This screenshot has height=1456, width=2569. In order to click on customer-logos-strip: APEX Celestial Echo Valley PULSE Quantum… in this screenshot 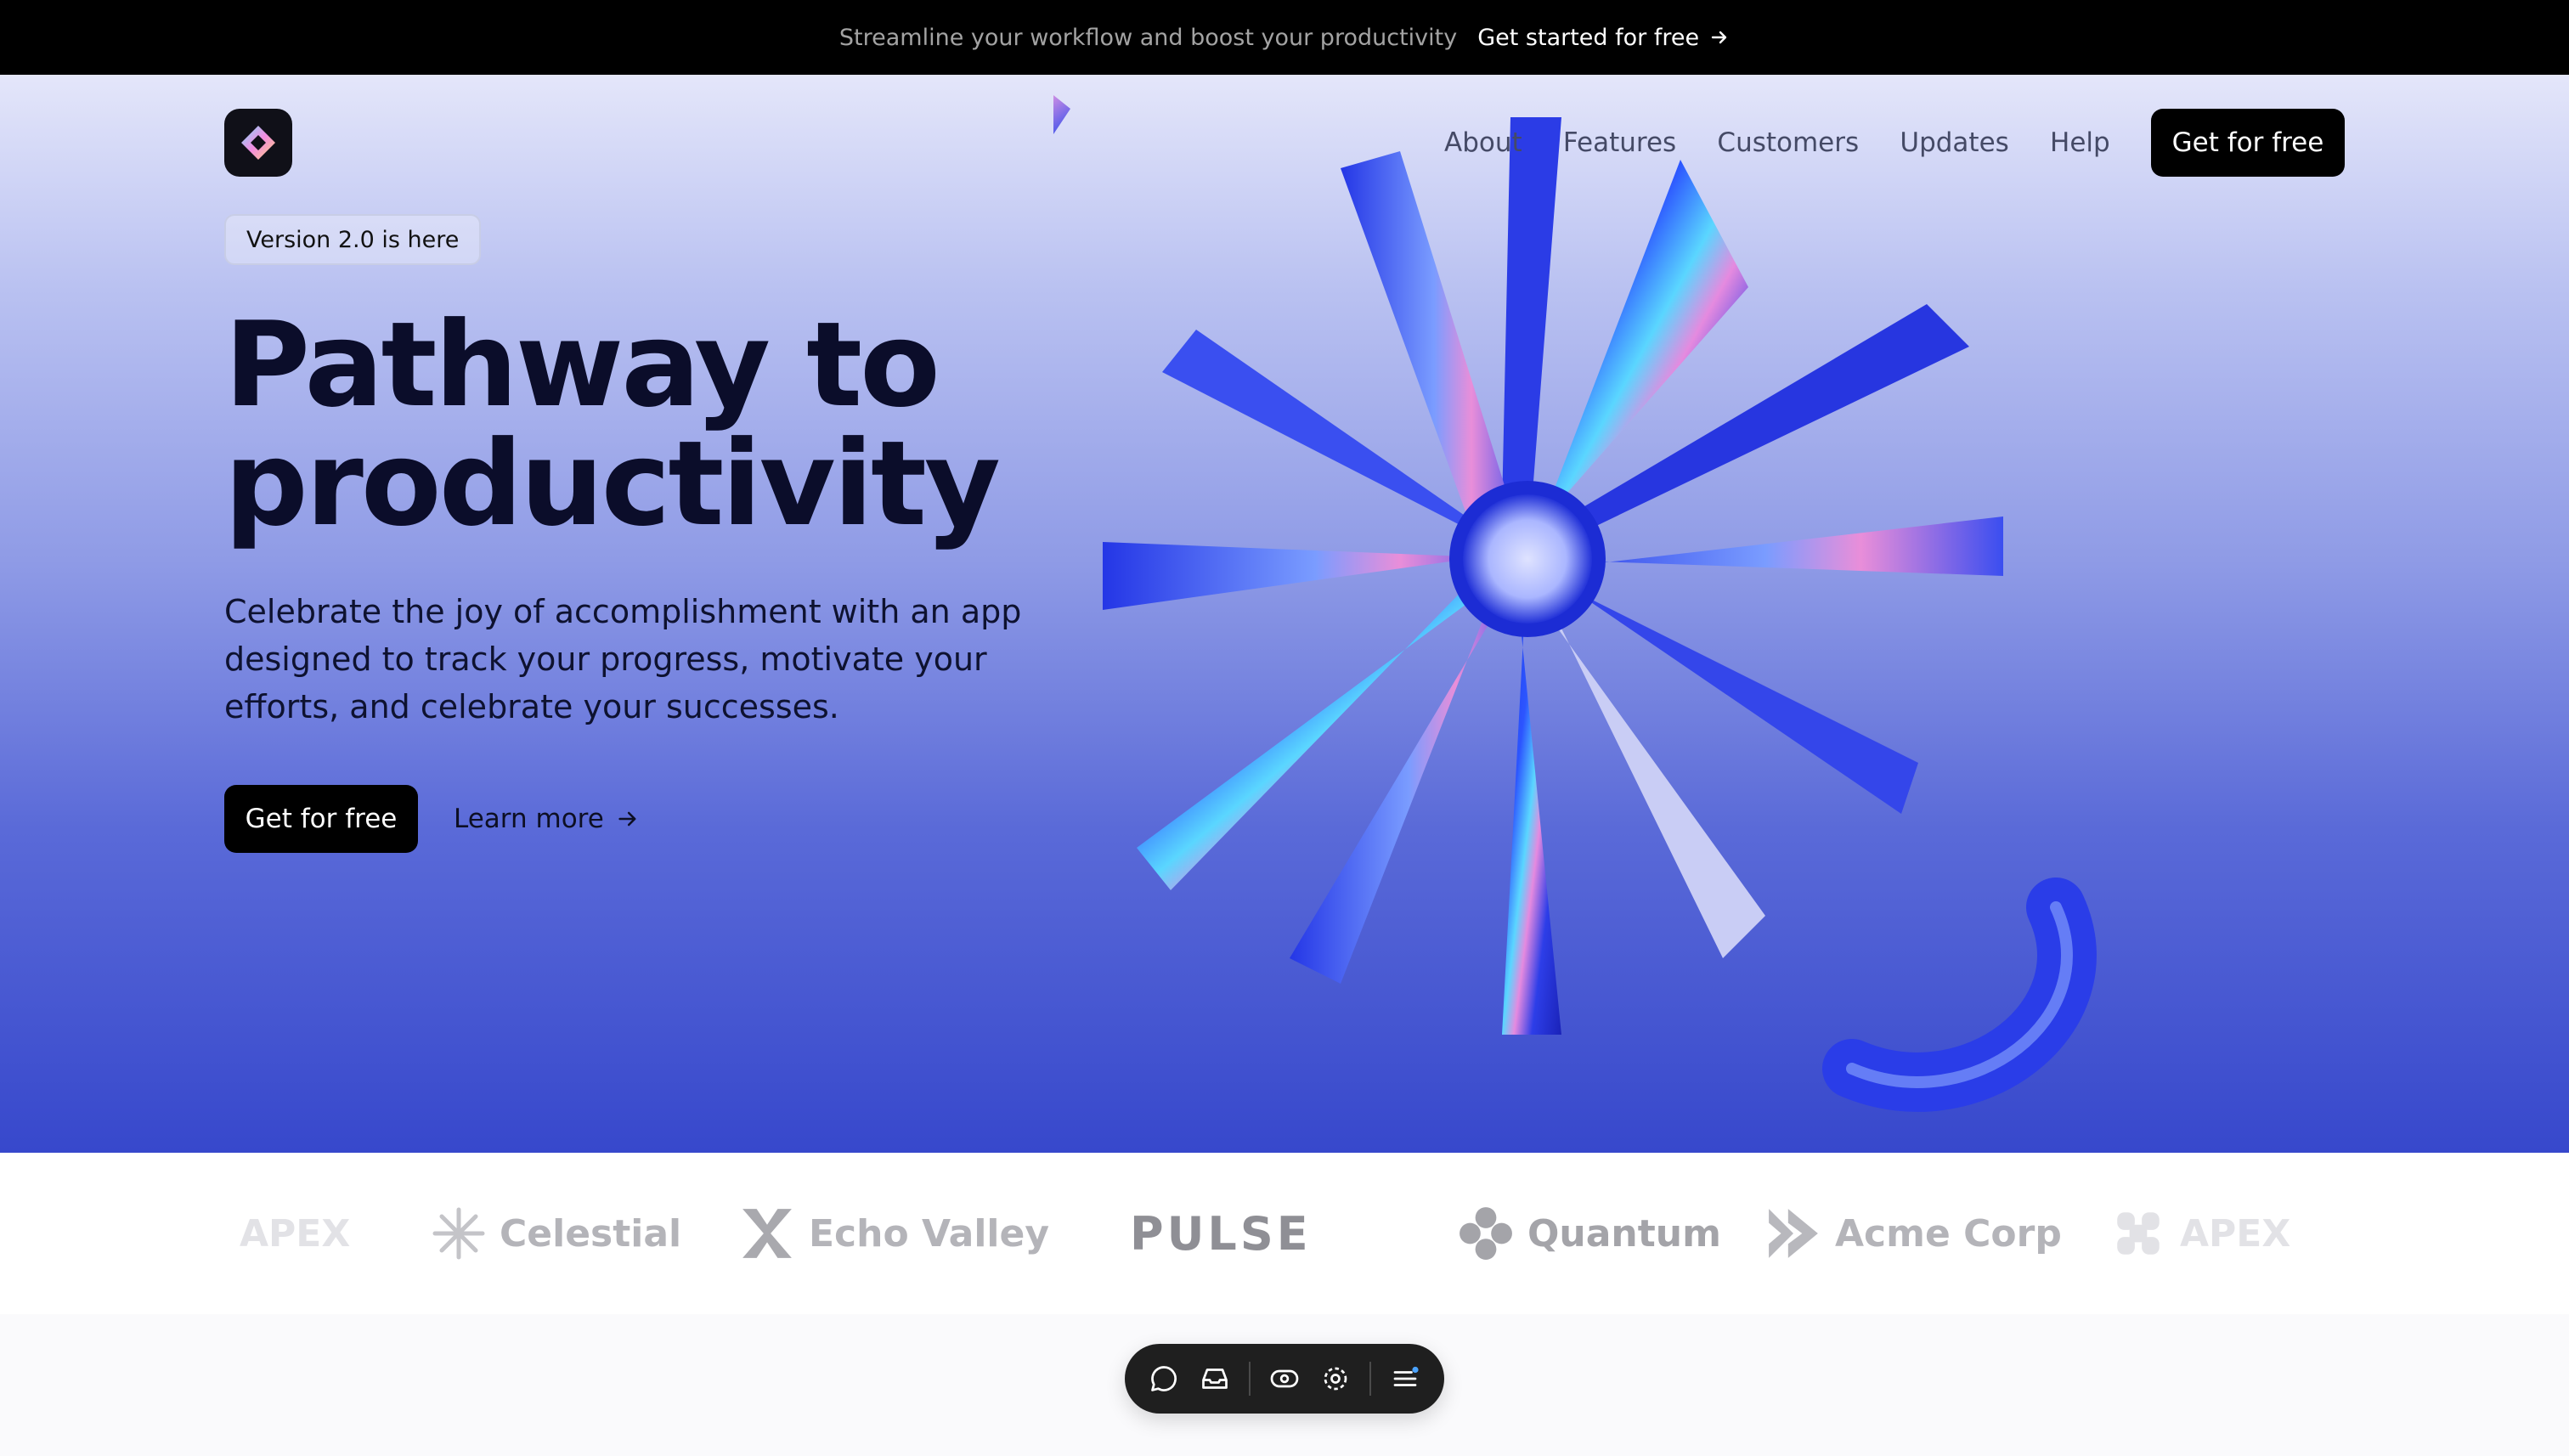, I will do `click(1284, 1234)`.